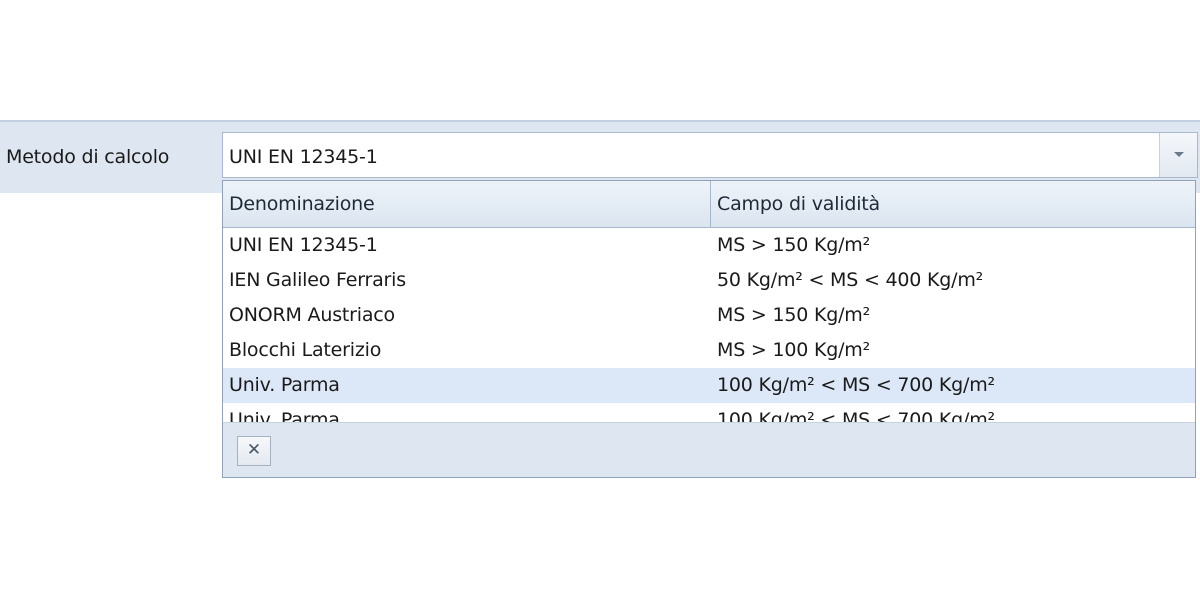 This screenshot has width=1200, height=600. I want to click on cell-denominazione: Blocchi Laterizio, so click(305, 350).